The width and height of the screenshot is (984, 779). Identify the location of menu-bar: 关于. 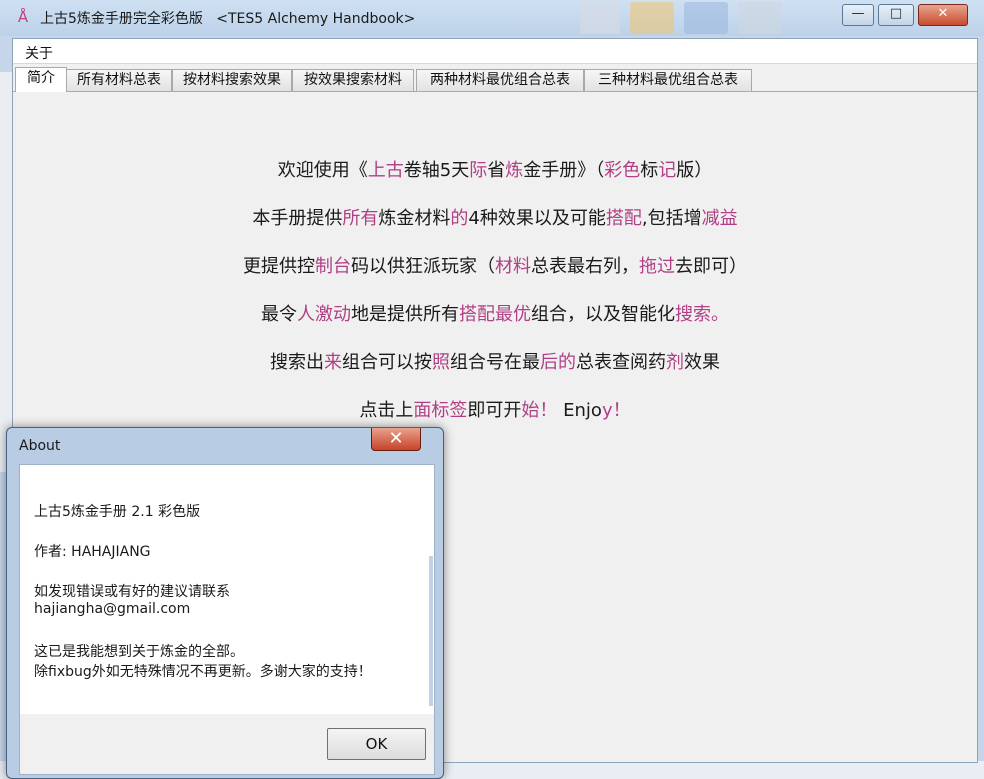
(495, 51).